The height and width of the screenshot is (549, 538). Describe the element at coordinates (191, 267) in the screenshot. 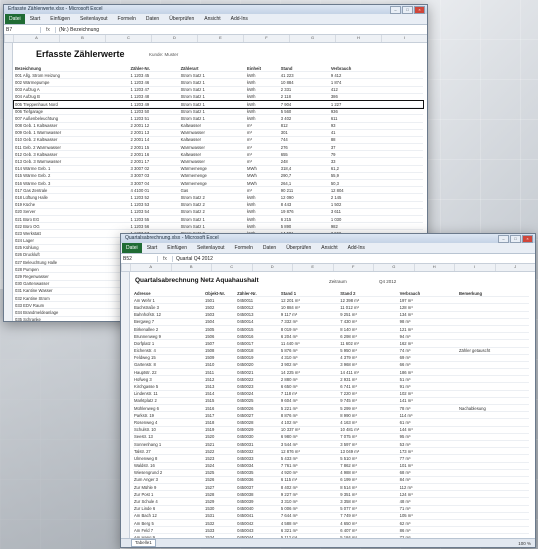

I see `column-header: B` at that location.